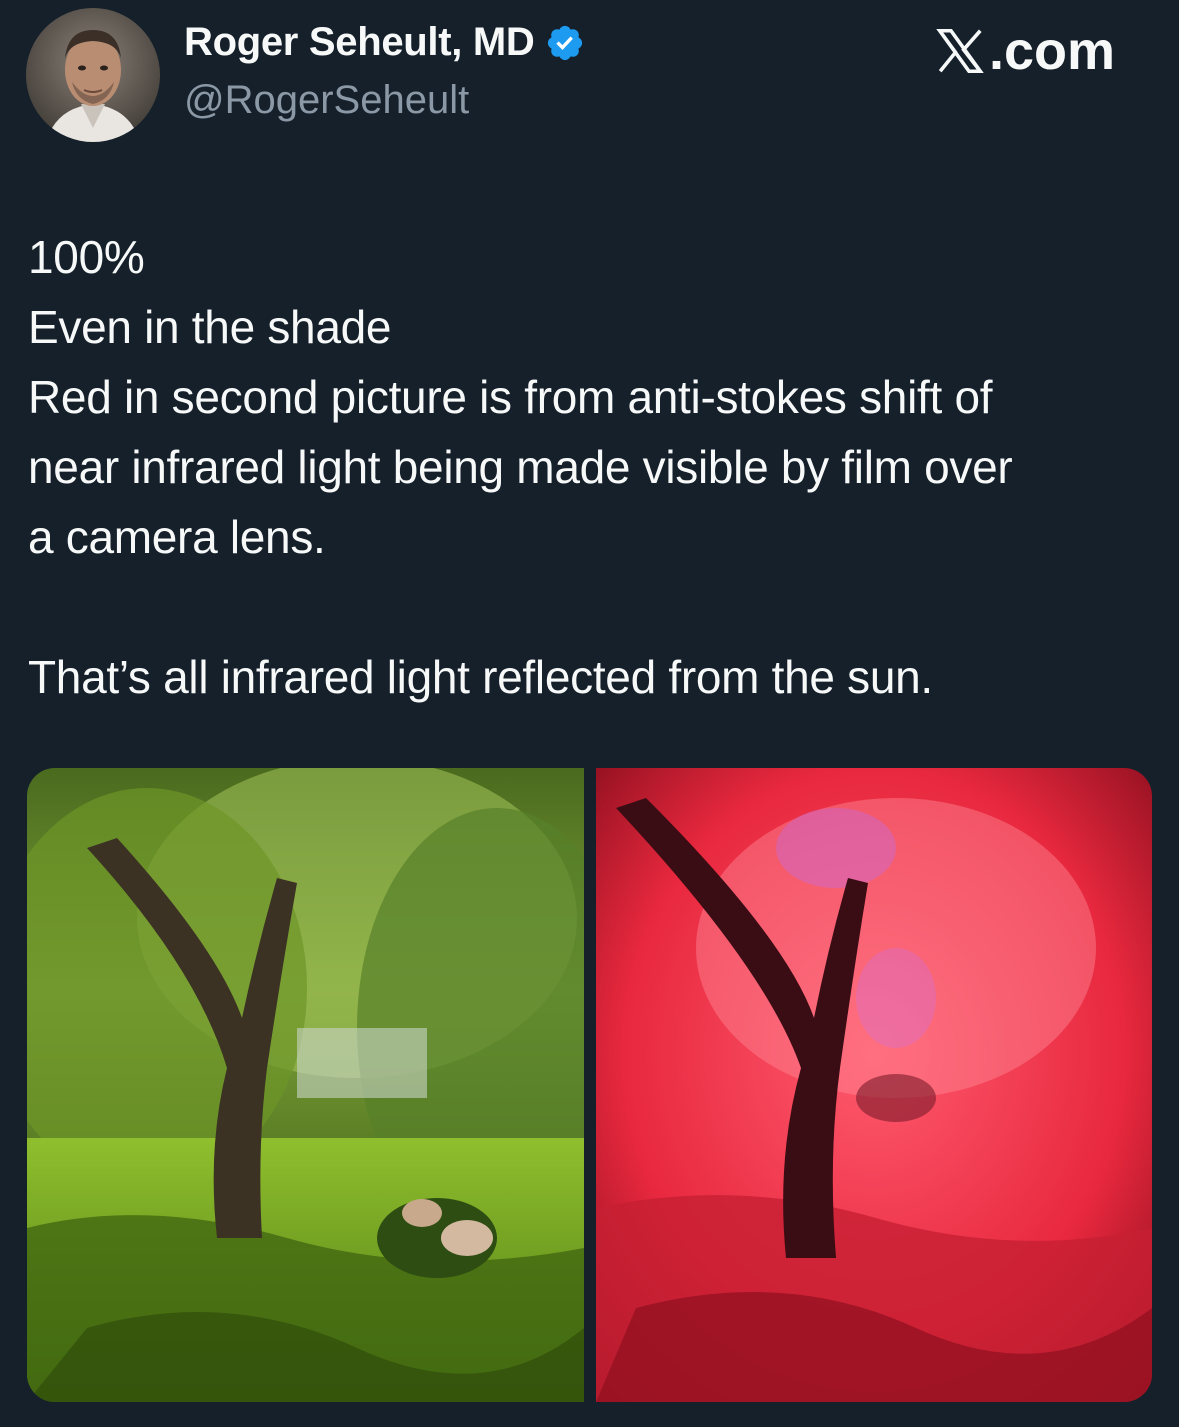  Describe the element at coordinates (326, 100) in the screenshot. I see `author-handle: @RogerSeheult` at that location.